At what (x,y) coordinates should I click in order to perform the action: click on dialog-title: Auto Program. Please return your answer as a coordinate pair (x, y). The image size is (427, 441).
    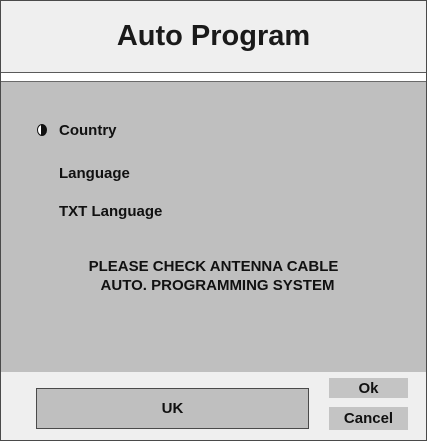
    Looking at the image, I should click on (213, 36).